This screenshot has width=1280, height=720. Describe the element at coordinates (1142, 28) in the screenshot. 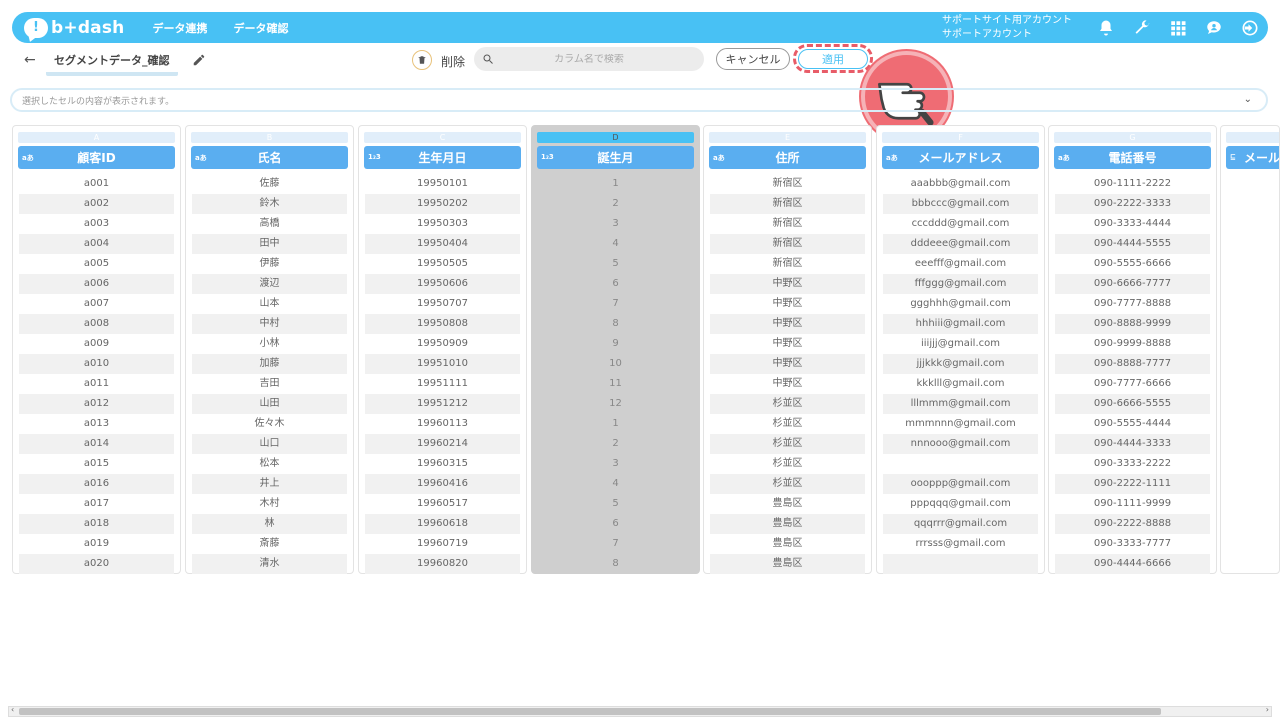

I see `wrench-icon` at that location.